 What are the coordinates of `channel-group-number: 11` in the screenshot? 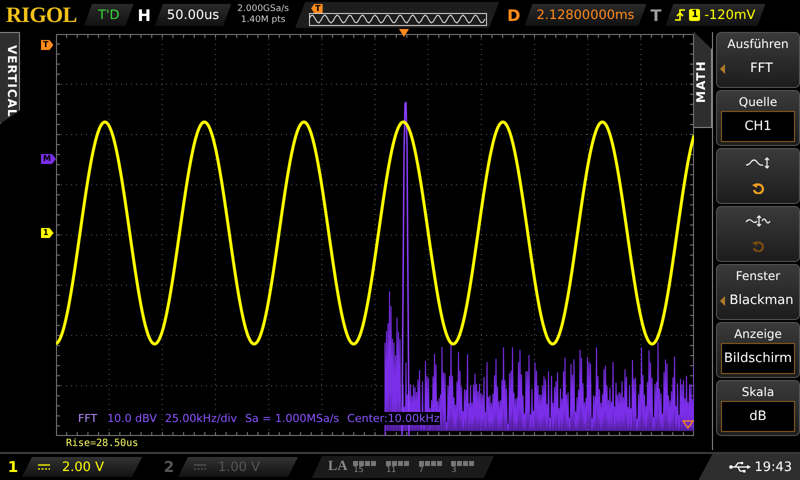 It's located at (392, 470).